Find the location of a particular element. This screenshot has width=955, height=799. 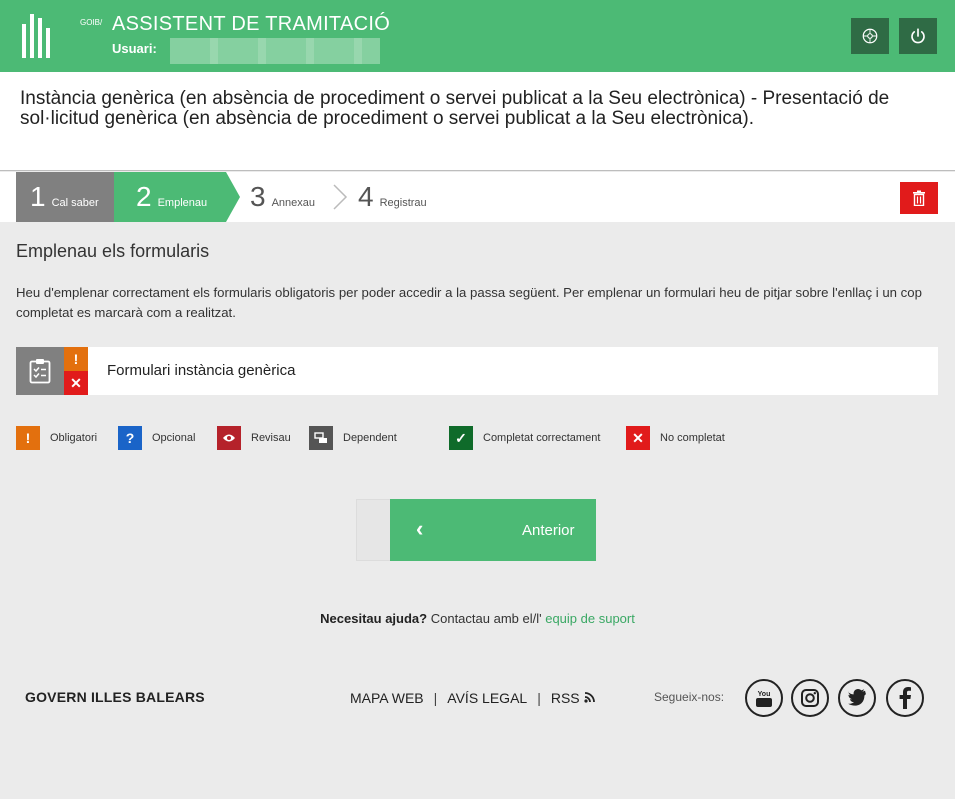

legend-mandatory: ! Obligatori is located at coordinates (56, 438).